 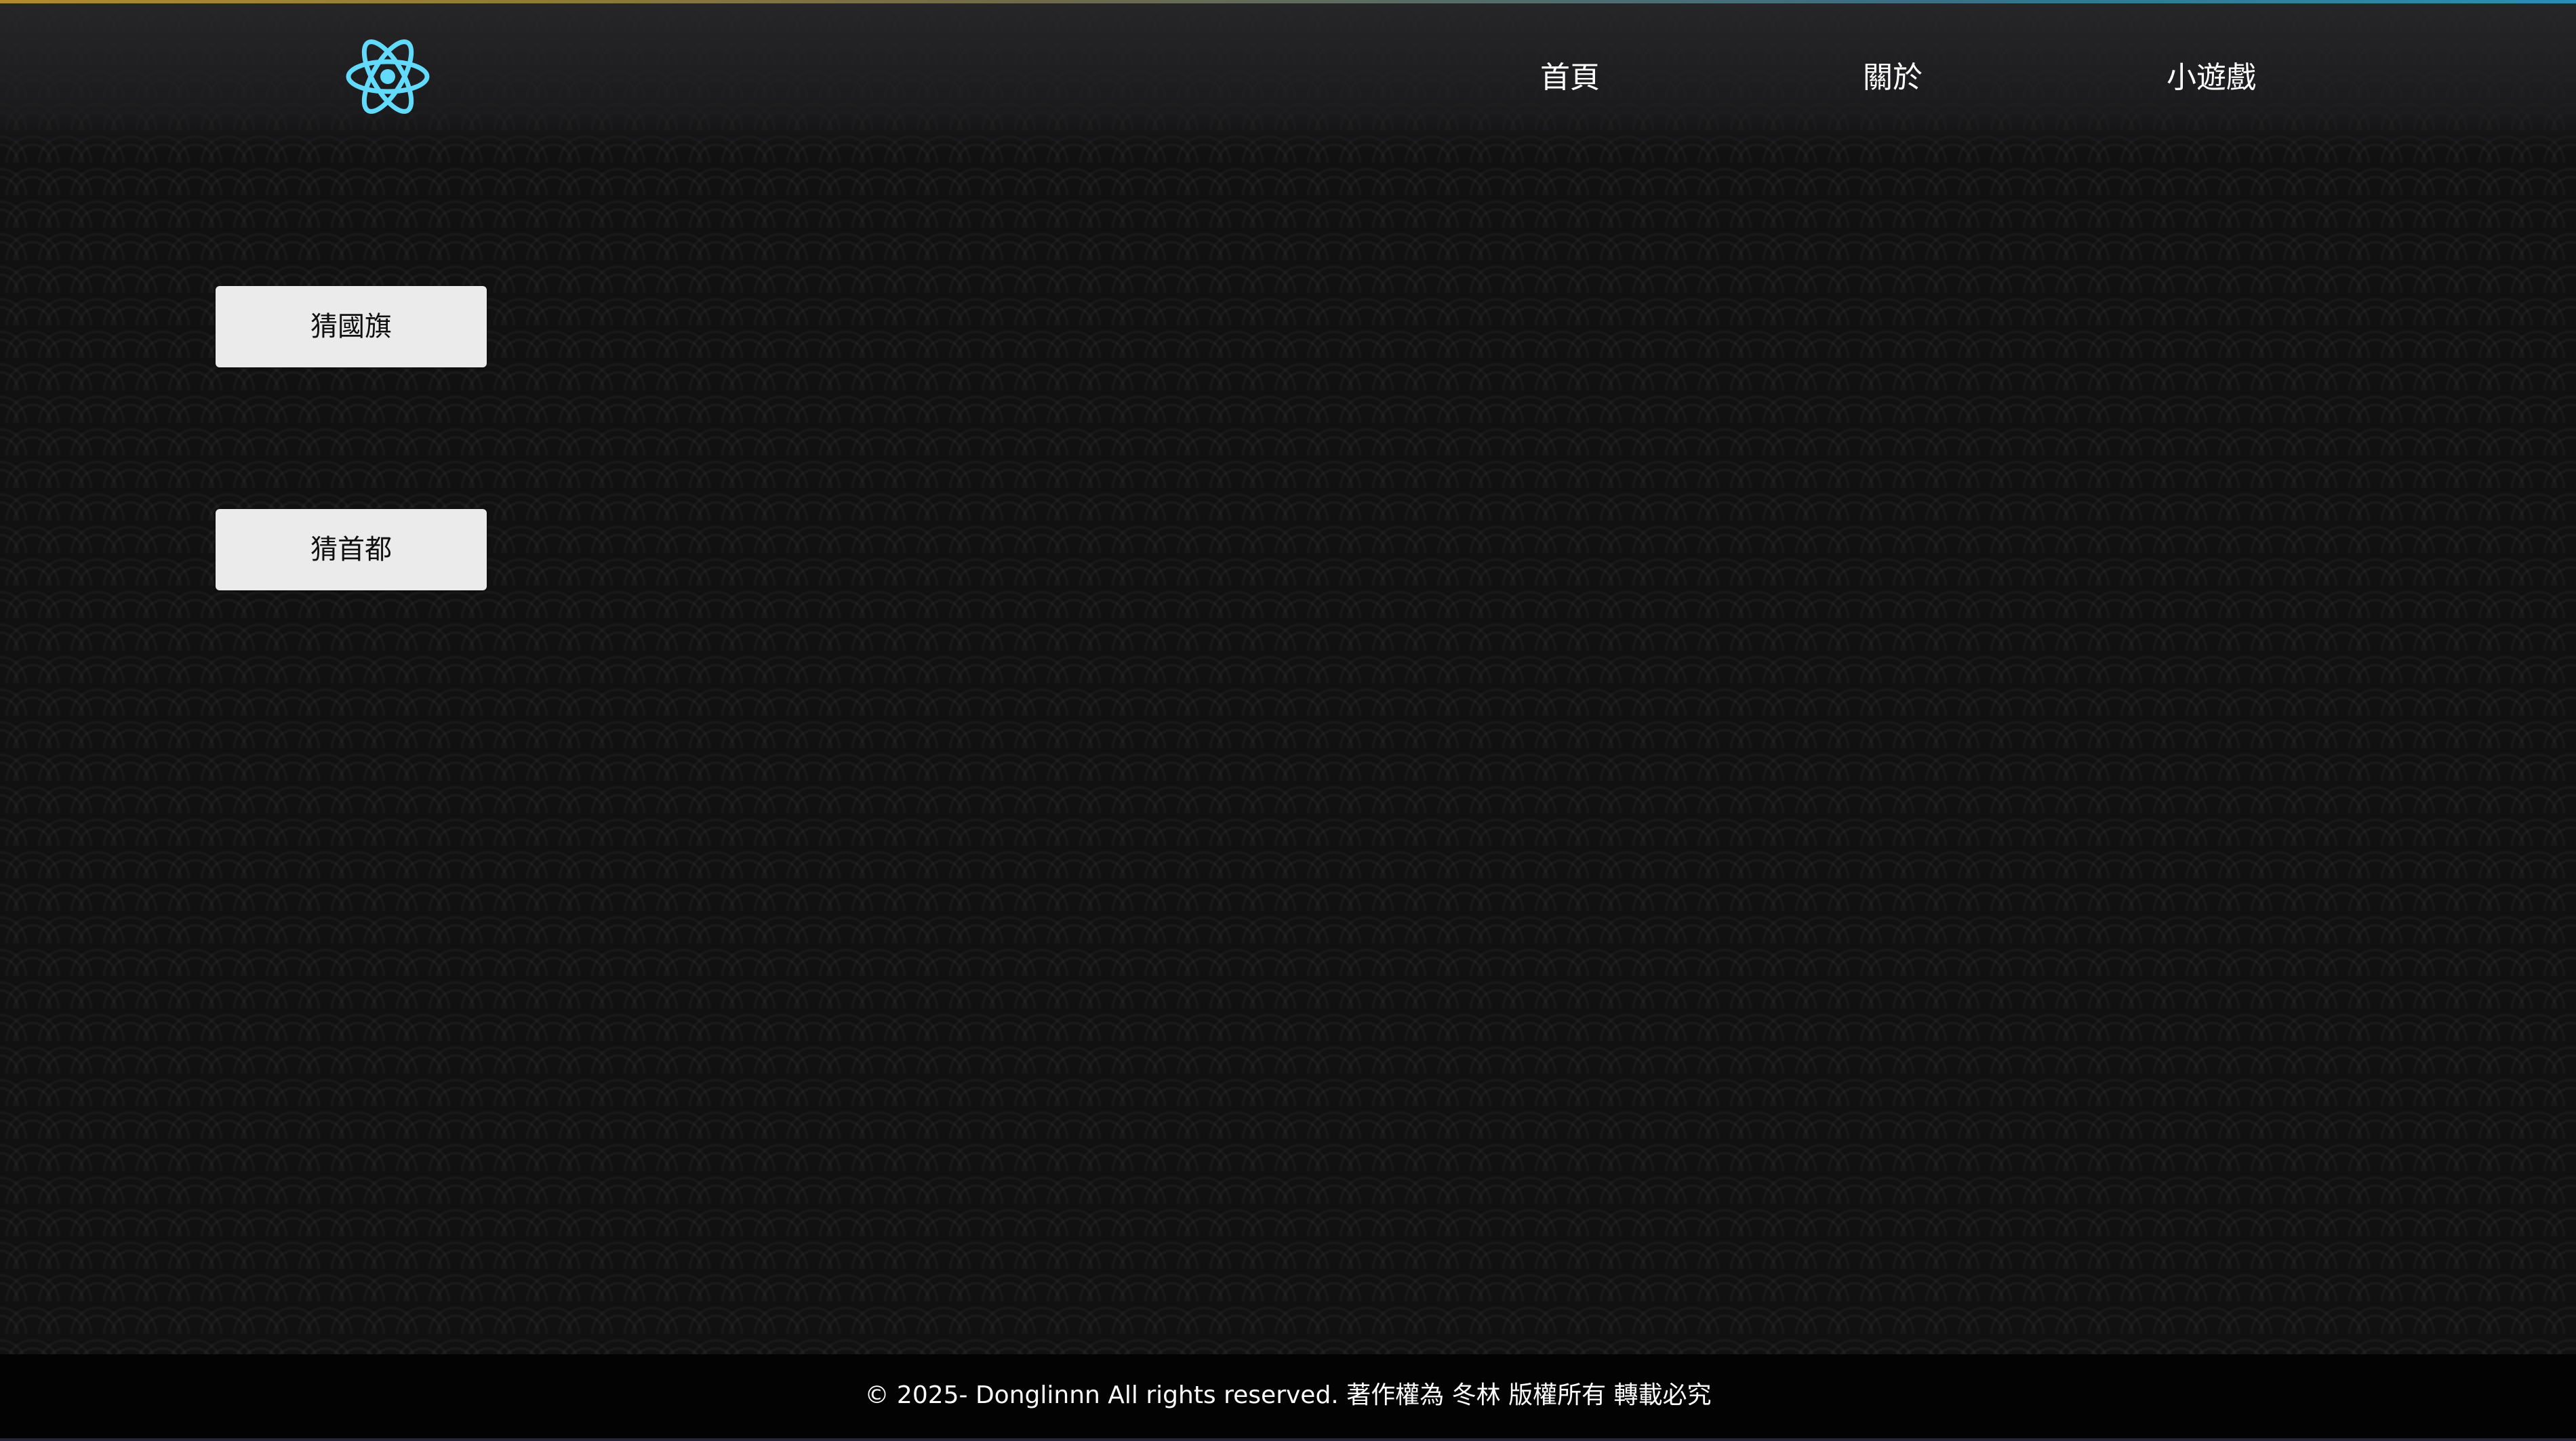 What do you see at coordinates (2211, 78) in the screenshot?
I see `nav-mini-games: 小遊戲` at bounding box center [2211, 78].